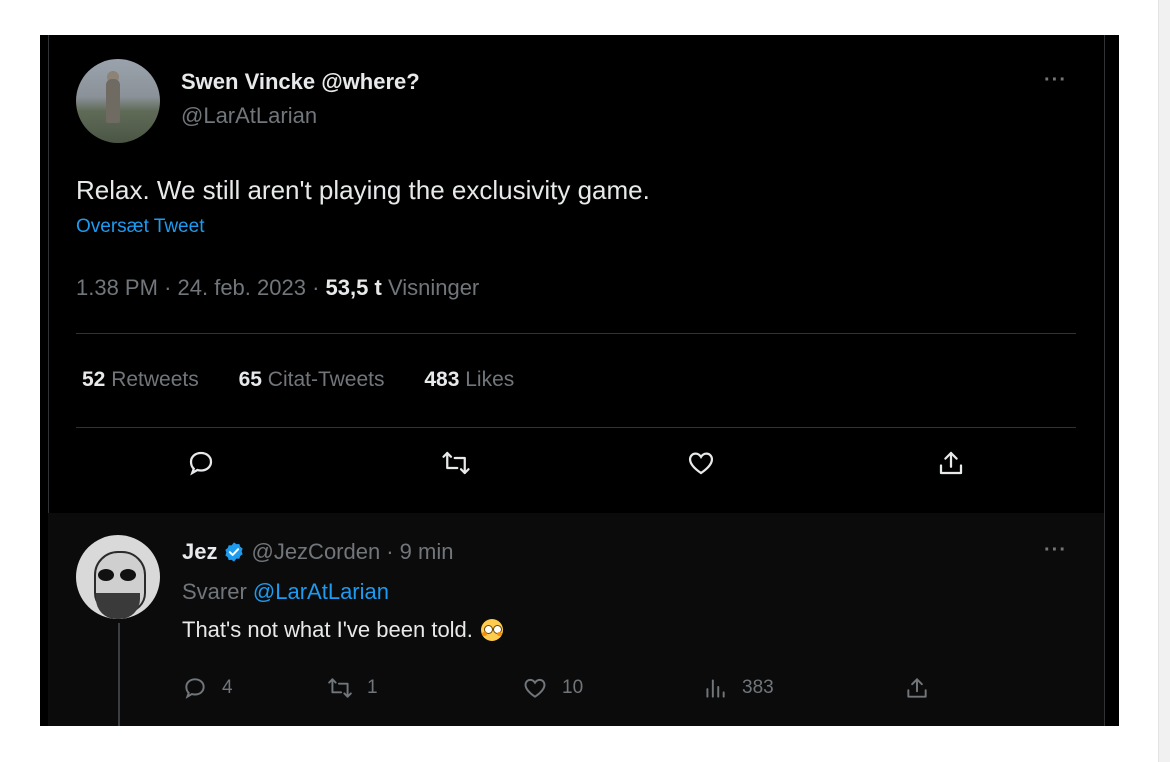 This screenshot has height=762, width=1170. What do you see at coordinates (155, 379) in the screenshot?
I see `retweets-label: Retweets` at bounding box center [155, 379].